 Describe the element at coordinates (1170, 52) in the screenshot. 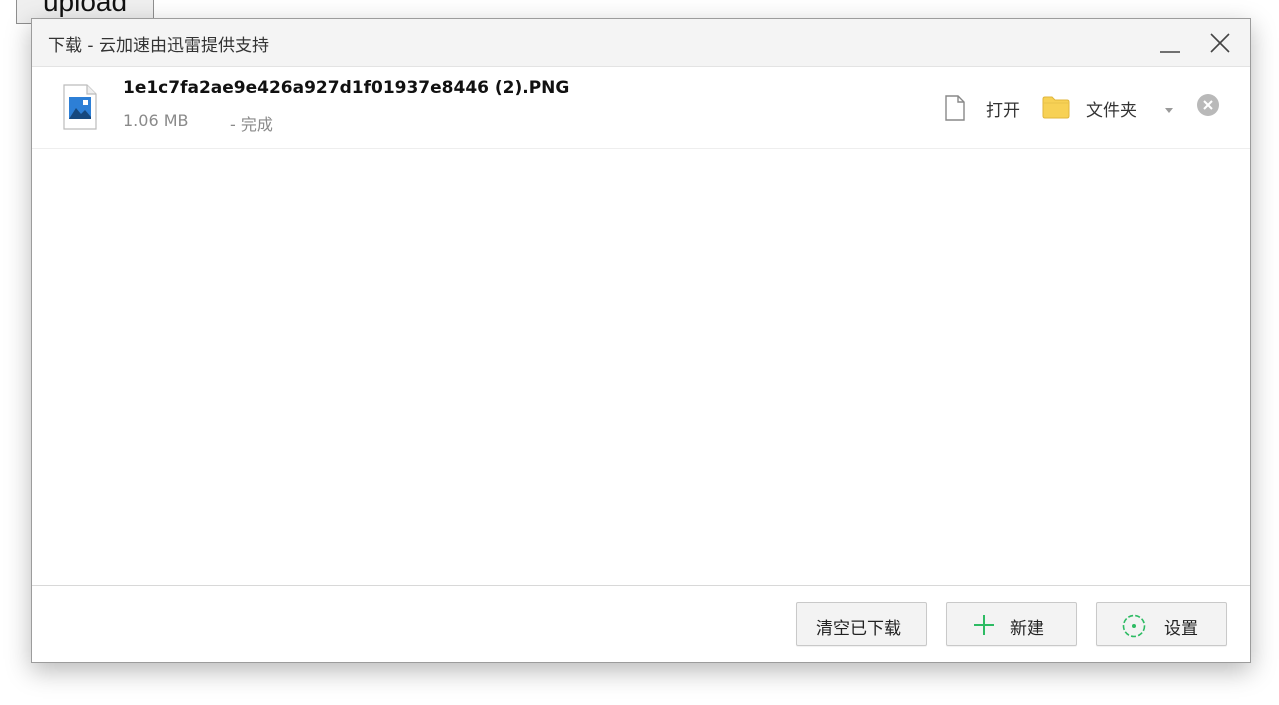

I see `minimize-icon` at that location.